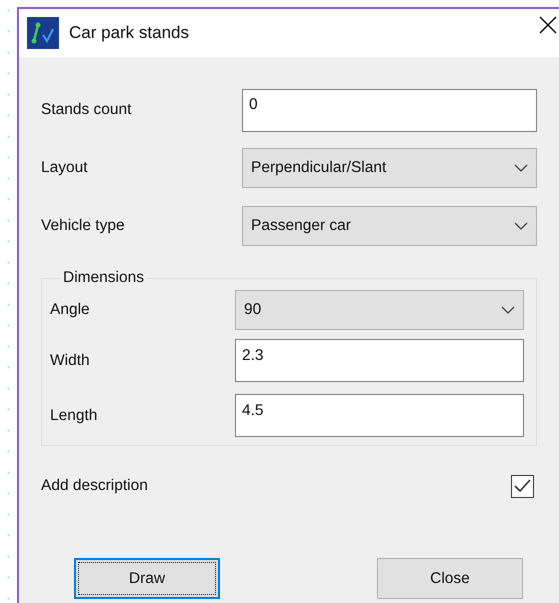 Image resolution: width=559 pixels, height=603 pixels. I want to click on field-label: Layout, so click(65, 168).